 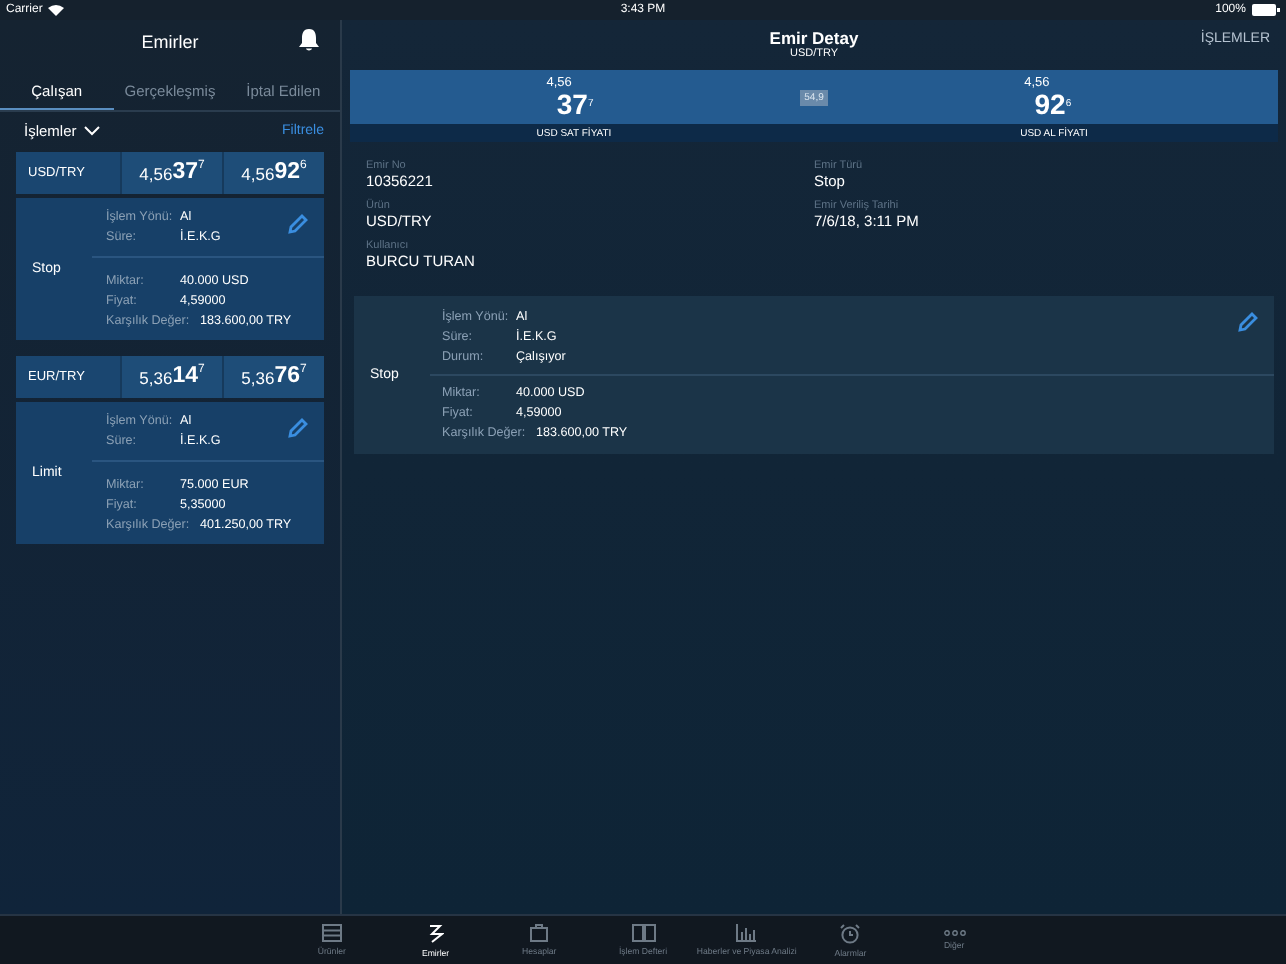 What do you see at coordinates (954, 933) in the screenshot?
I see `more-icon` at bounding box center [954, 933].